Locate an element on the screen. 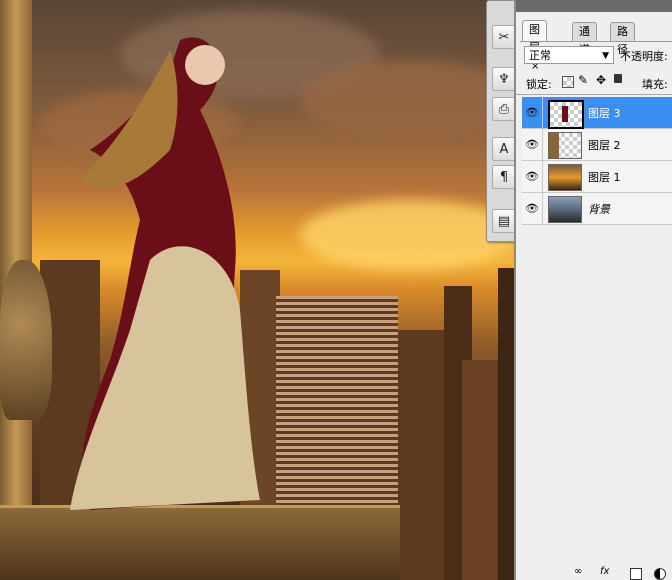 Image resolution: width=672 pixels, height=580 pixels. brush-icon: ♆ is located at coordinates (504, 79).